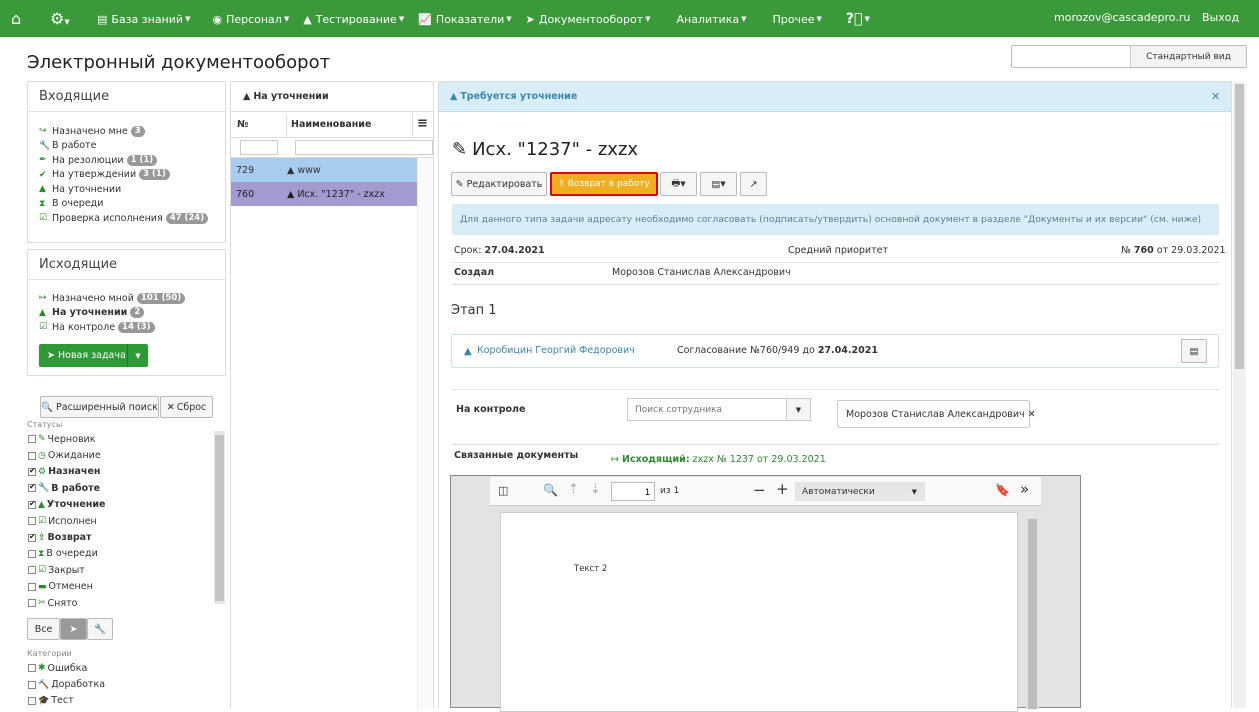 The width and height of the screenshot is (1259, 712). I want to click on user-email: morozov@cascadepro.ru, so click(1122, 17).